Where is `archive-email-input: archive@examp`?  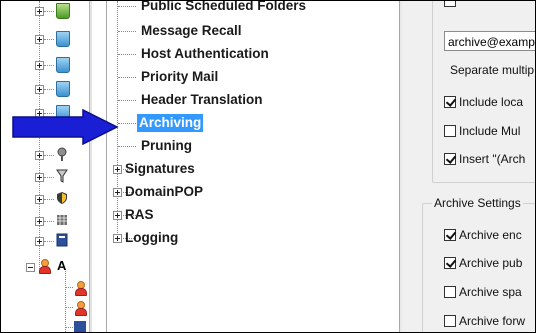
archive-email-input: archive@examp is located at coordinates (489, 41).